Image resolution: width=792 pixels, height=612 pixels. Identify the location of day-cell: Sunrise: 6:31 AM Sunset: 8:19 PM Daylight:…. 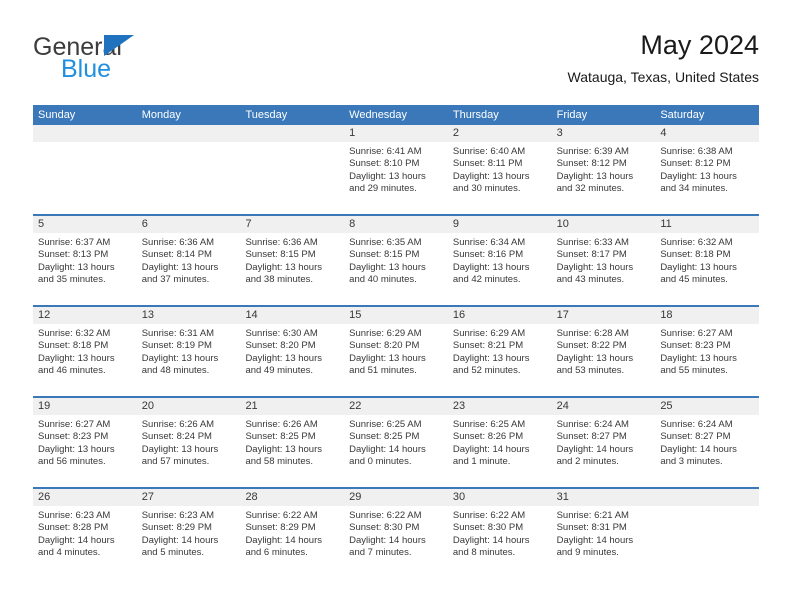
(189, 360).